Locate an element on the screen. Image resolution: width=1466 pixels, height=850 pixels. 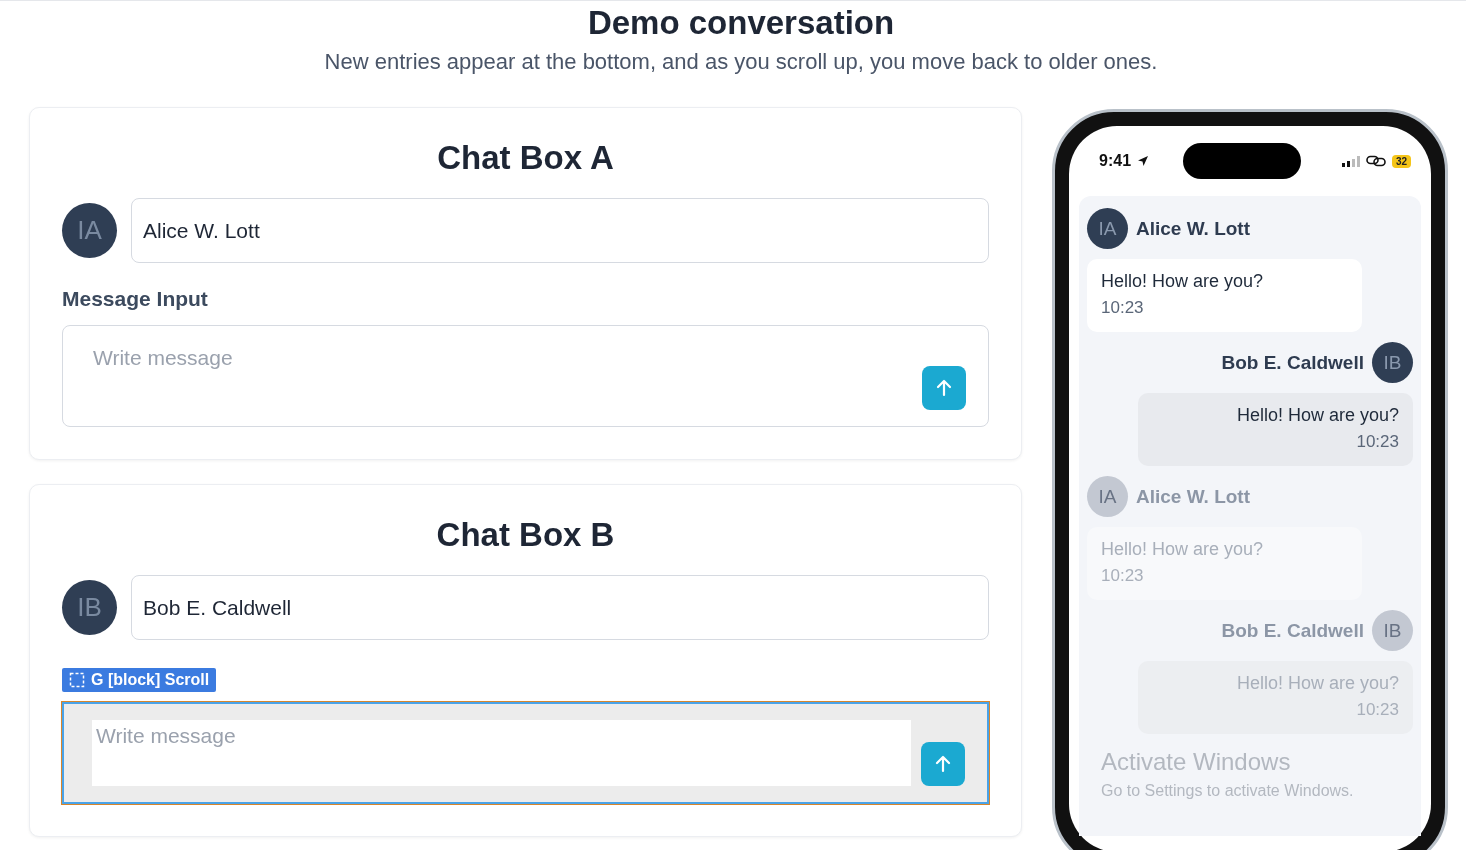
activation-notice-text: Go to Settings to activate Windows. is located at coordinates (1228, 791).